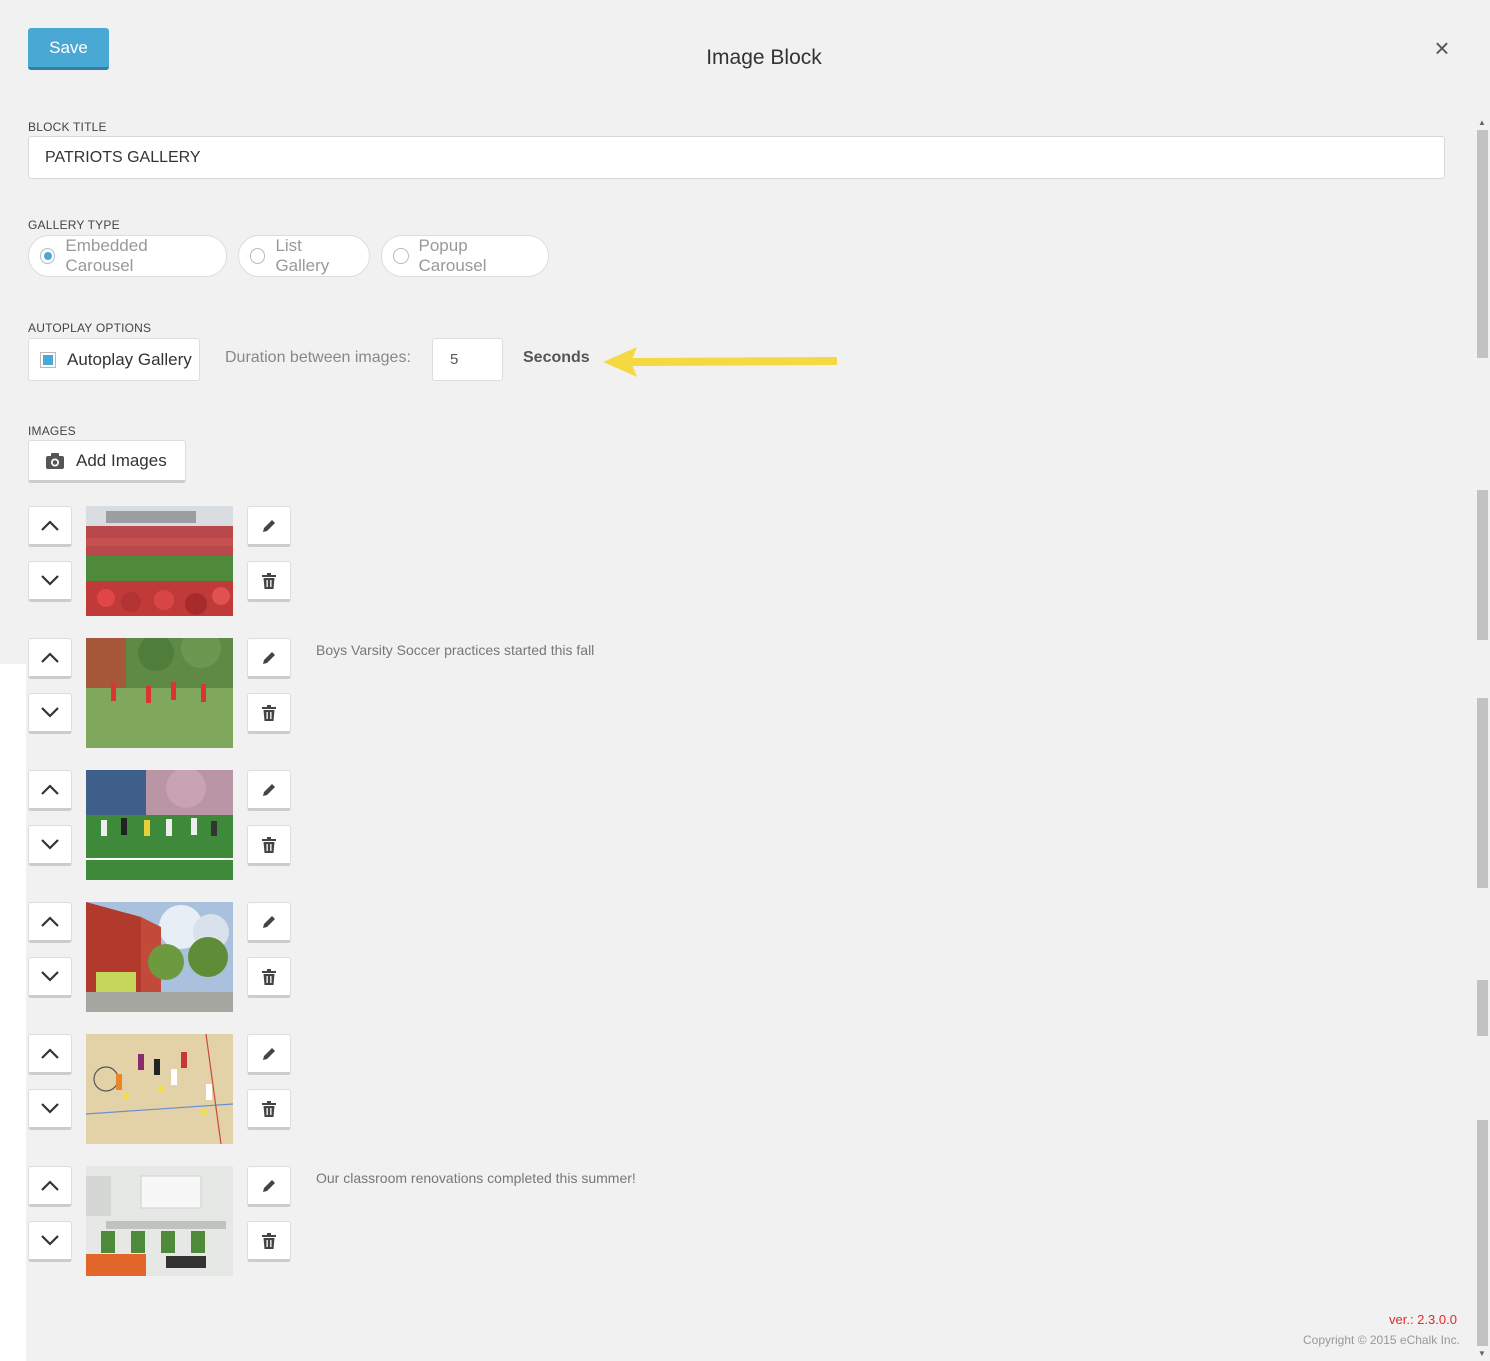 The height and width of the screenshot is (1361, 1490). What do you see at coordinates (736, 157) in the screenshot?
I see `block-title-input: PATRIOTS GALLERY` at bounding box center [736, 157].